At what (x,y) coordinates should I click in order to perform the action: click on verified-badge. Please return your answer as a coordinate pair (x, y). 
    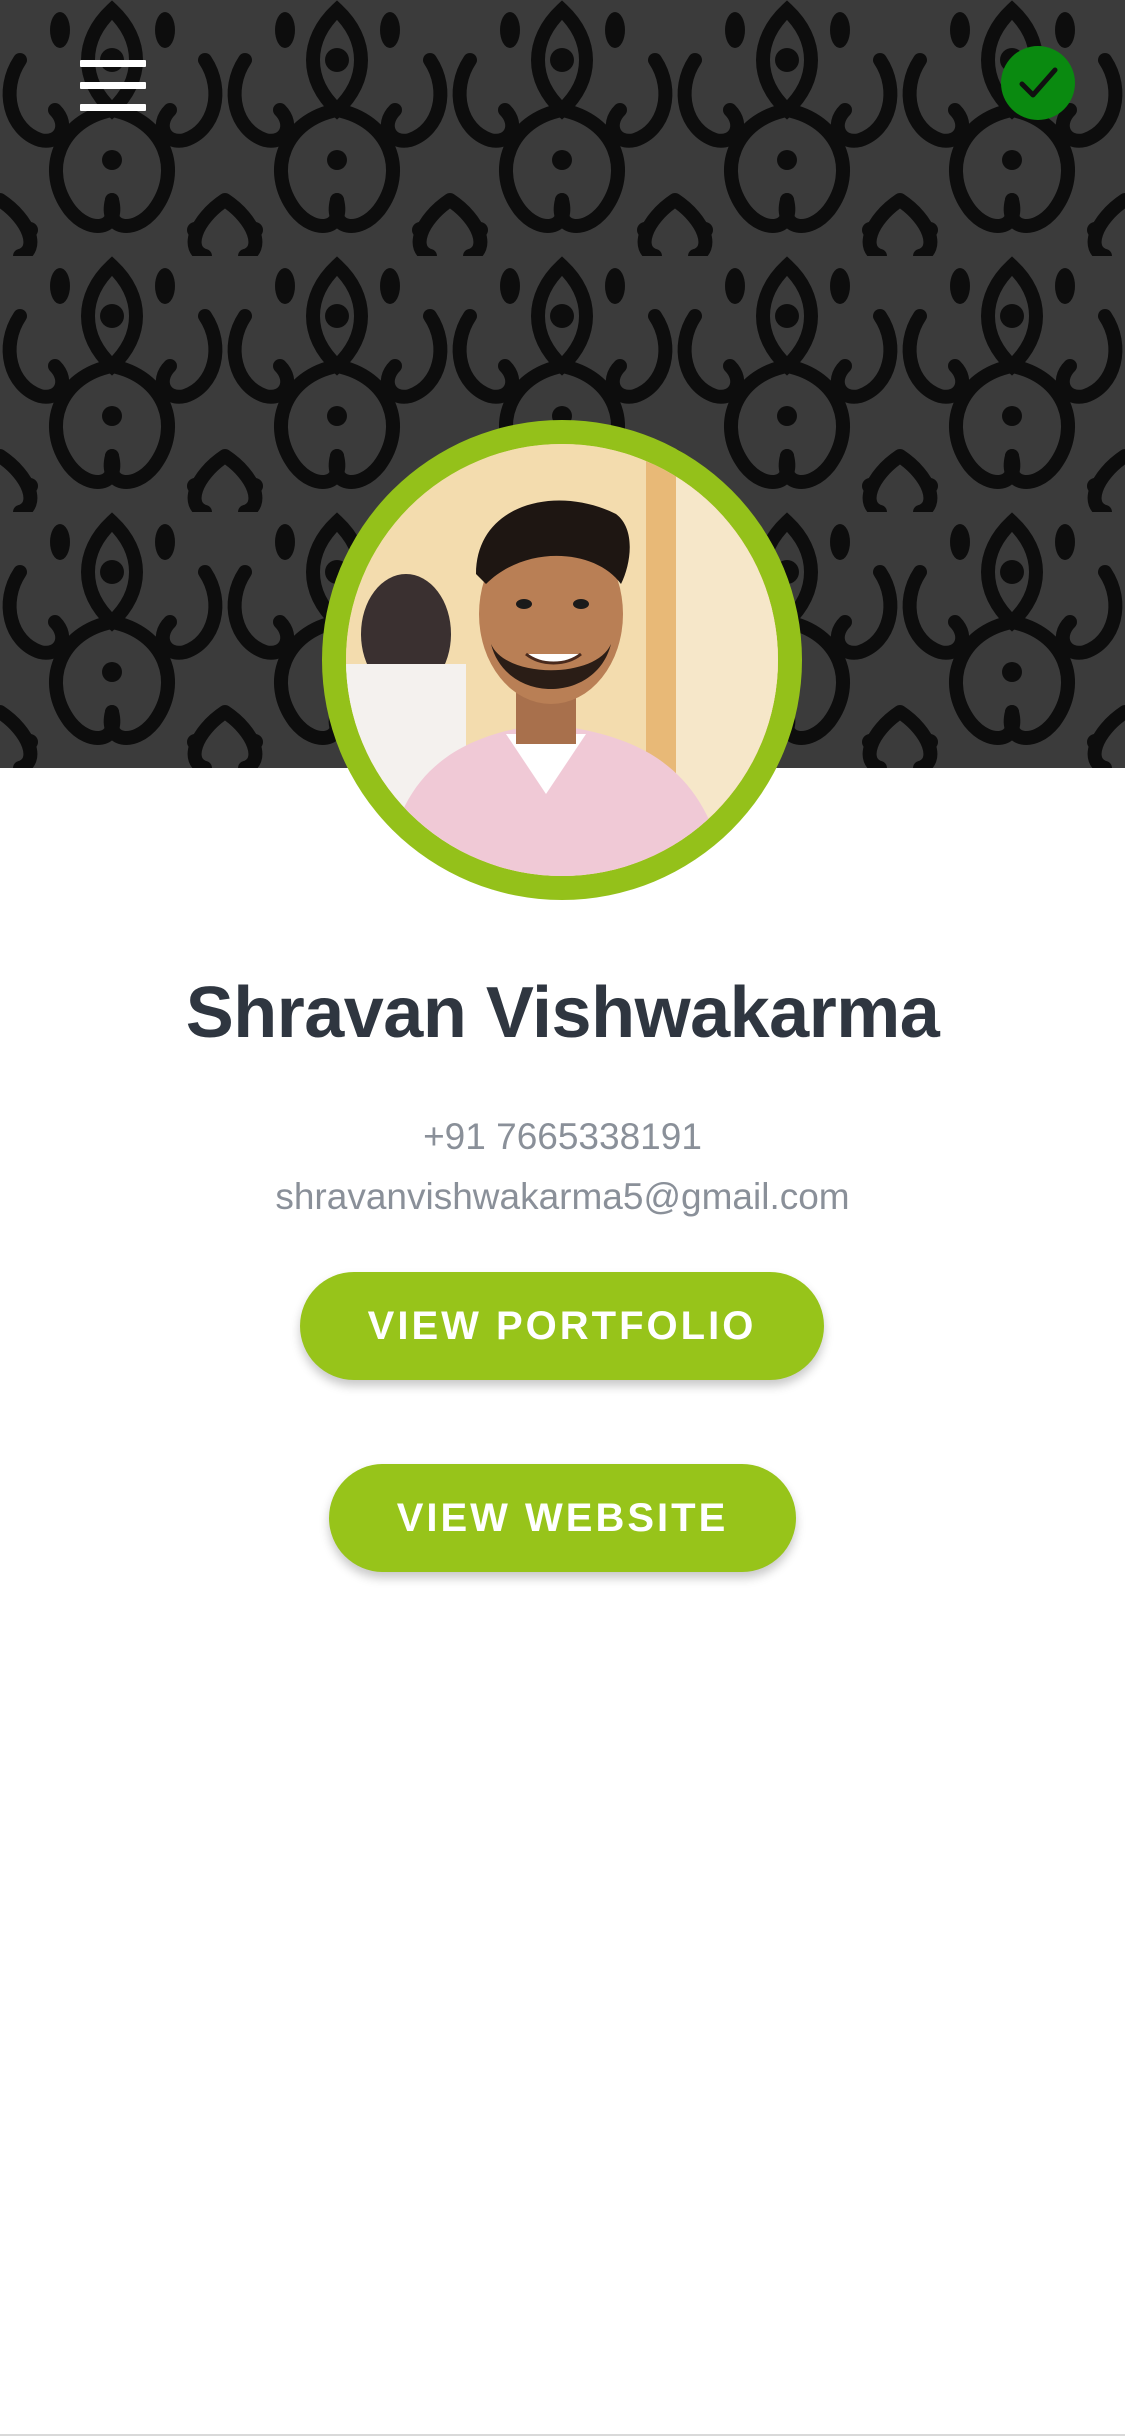
    Looking at the image, I should click on (1038, 83).